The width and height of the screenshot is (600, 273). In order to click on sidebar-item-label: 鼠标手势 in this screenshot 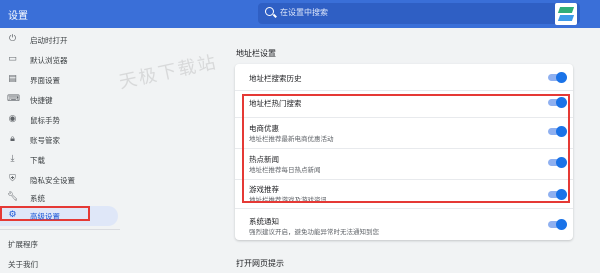, I will do `click(45, 120)`.